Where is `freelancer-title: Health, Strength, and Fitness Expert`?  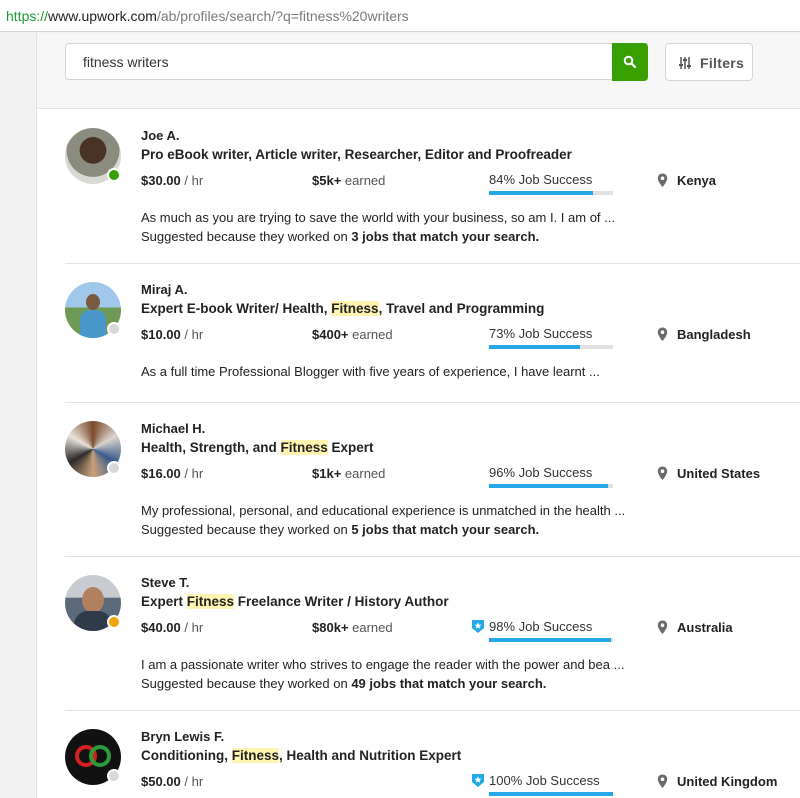
freelancer-title: Health, Strength, and Fitness Expert is located at coordinates (257, 447).